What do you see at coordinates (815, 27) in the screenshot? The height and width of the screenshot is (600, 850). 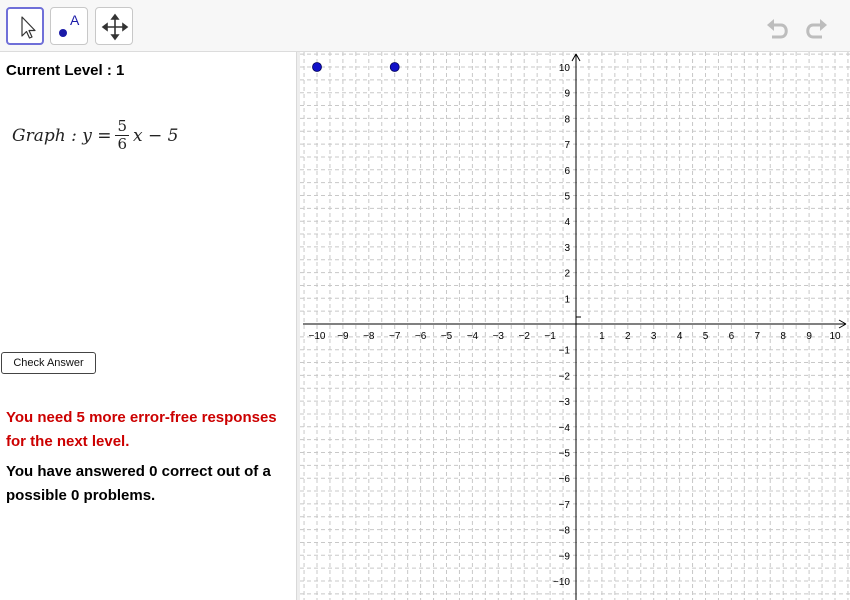 I see `redo-icon` at bounding box center [815, 27].